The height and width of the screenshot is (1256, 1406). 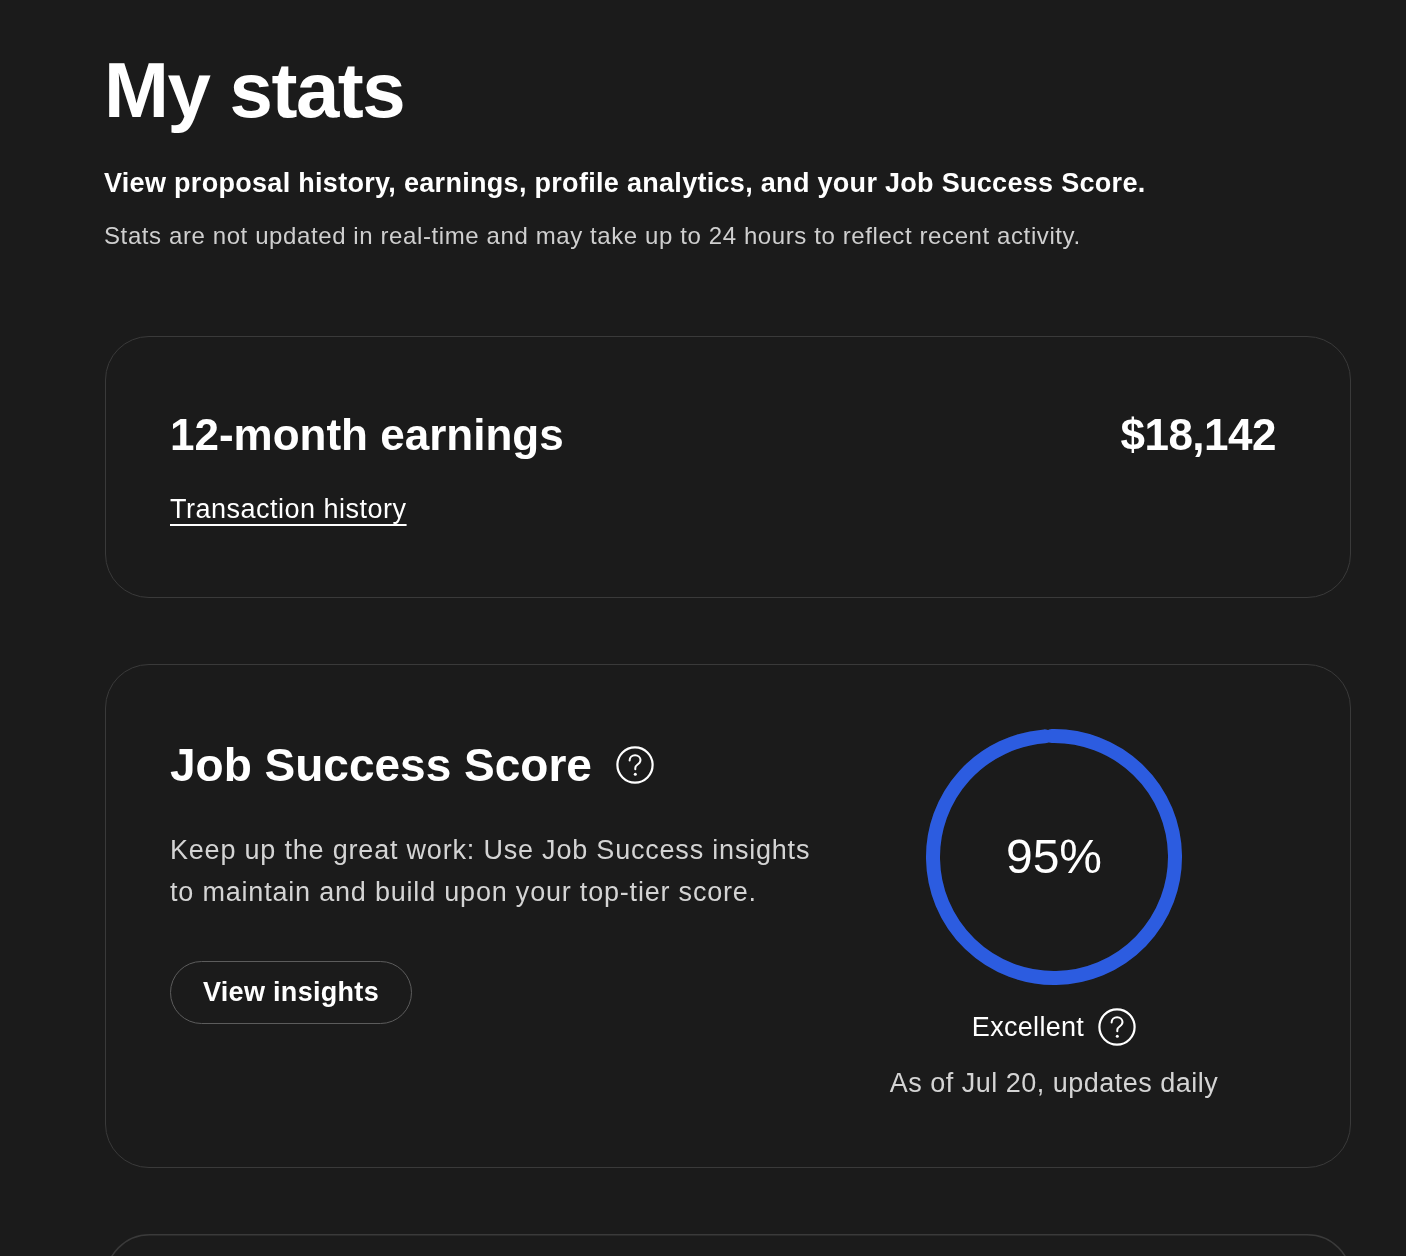 What do you see at coordinates (367, 435) in the screenshot?
I see `card-title: 12-month earnings` at bounding box center [367, 435].